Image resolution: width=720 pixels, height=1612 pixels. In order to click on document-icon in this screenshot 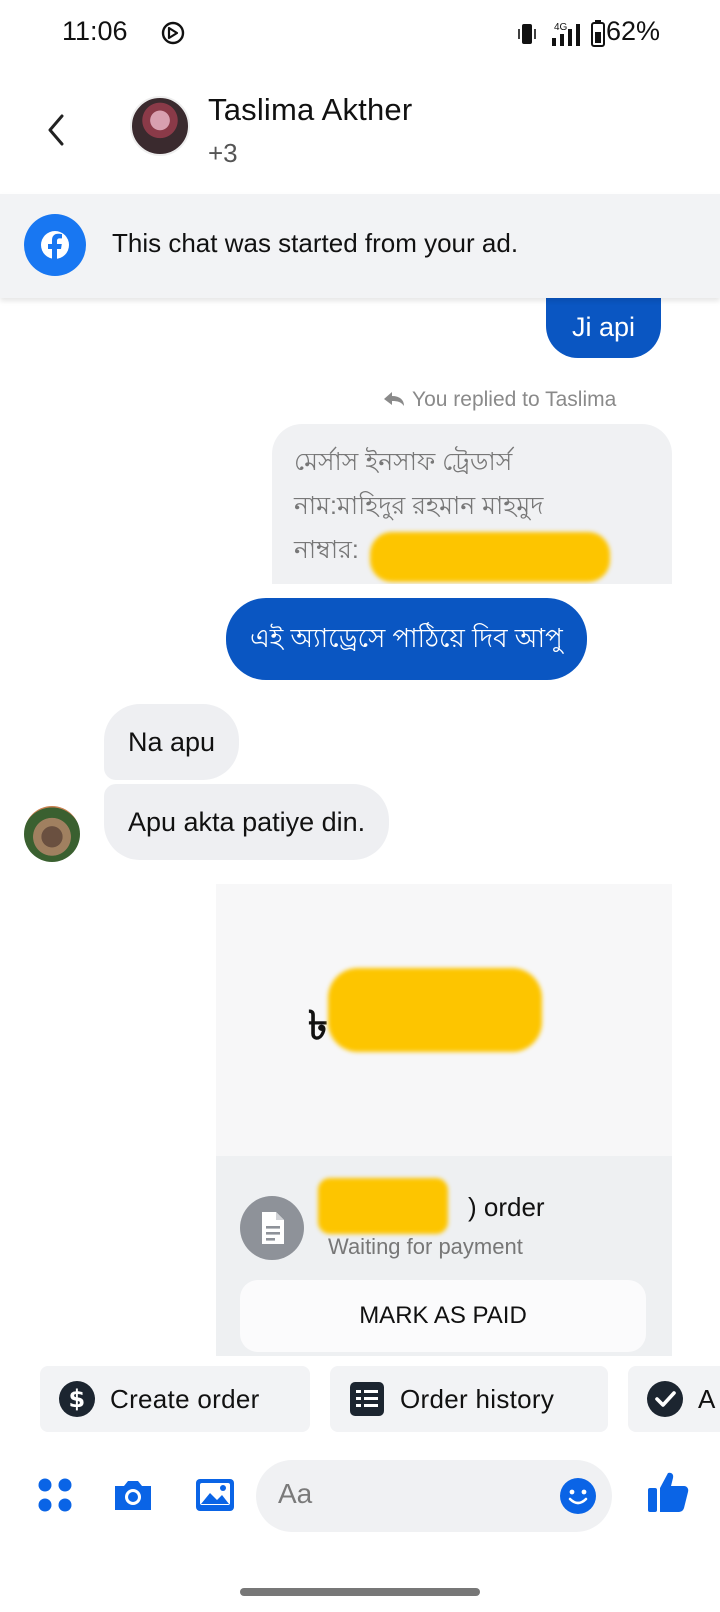, I will do `click(272, 1228)`.